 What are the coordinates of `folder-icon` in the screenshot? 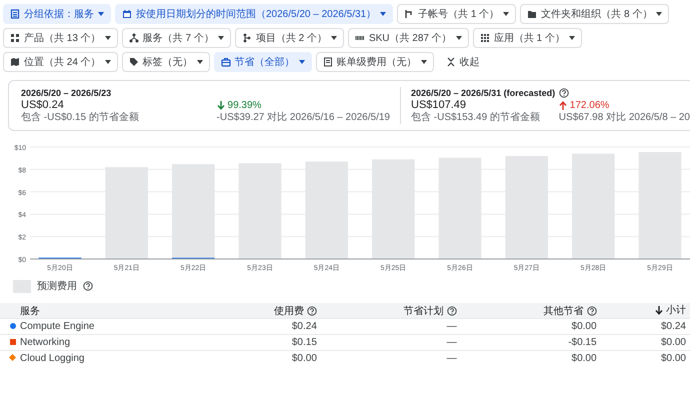 It's located at (532, 14).